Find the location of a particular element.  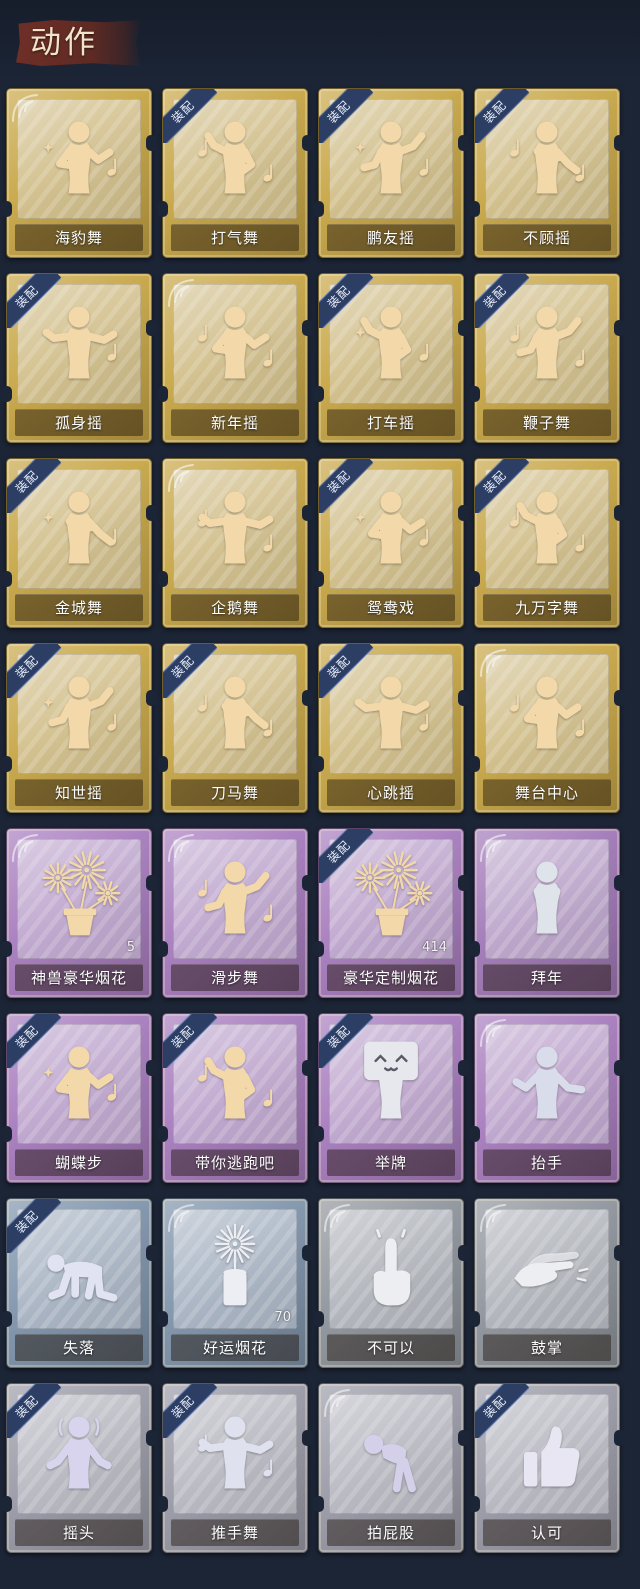

action-card: 70 好运烟花 is located at coordinates (235, 1283).